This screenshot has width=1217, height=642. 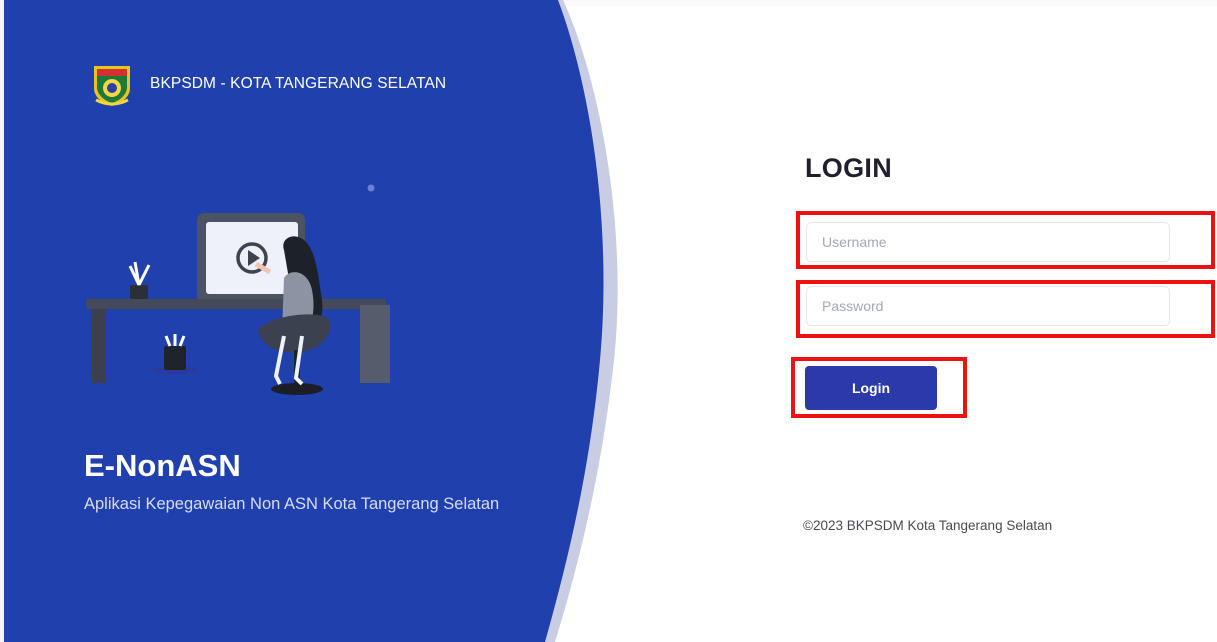 What do you see at coordinates (298, 83) in the screenshot?
I see `brand-name: BKPSDM - KOTA TANGERANG SELATAN` at bounding box center [298, 83].